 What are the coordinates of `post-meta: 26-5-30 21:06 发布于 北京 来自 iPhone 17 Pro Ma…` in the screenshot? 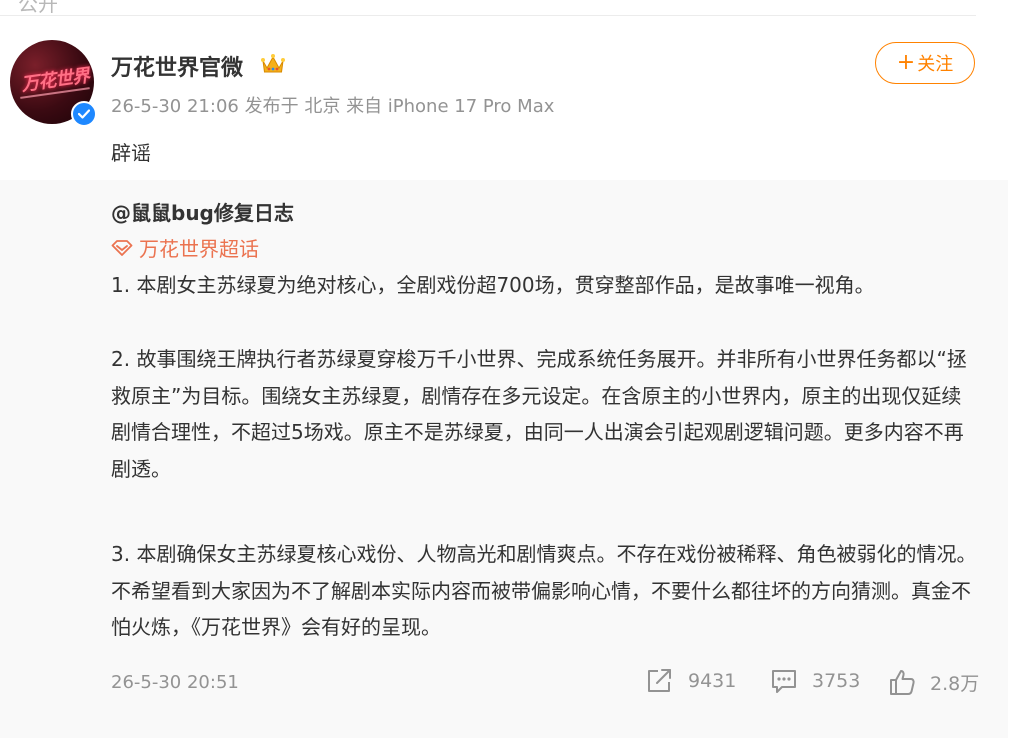 It's located at (332, 105).